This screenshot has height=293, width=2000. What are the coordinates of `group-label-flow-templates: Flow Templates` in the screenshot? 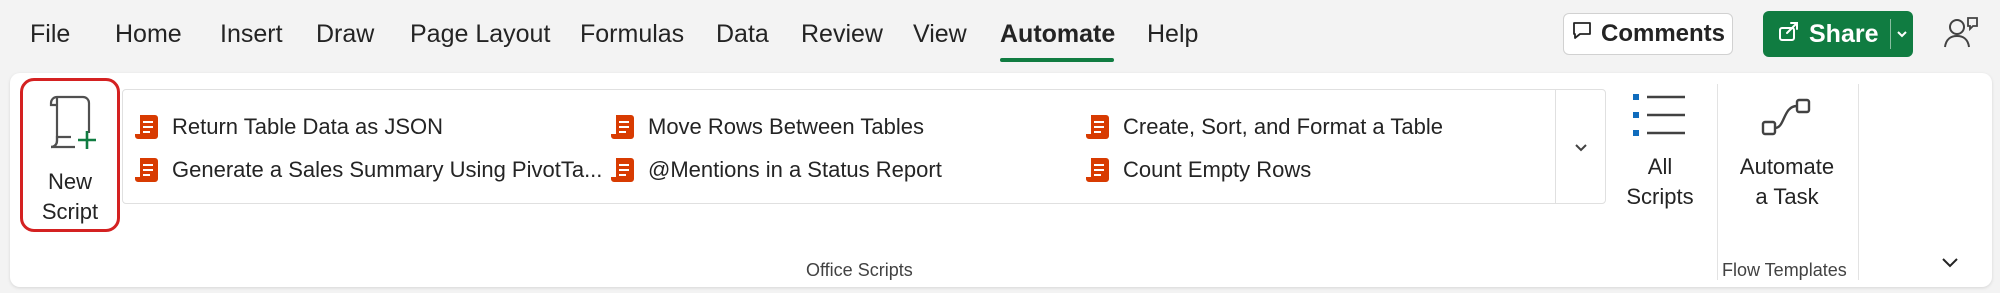 It's located at (1784, 270).